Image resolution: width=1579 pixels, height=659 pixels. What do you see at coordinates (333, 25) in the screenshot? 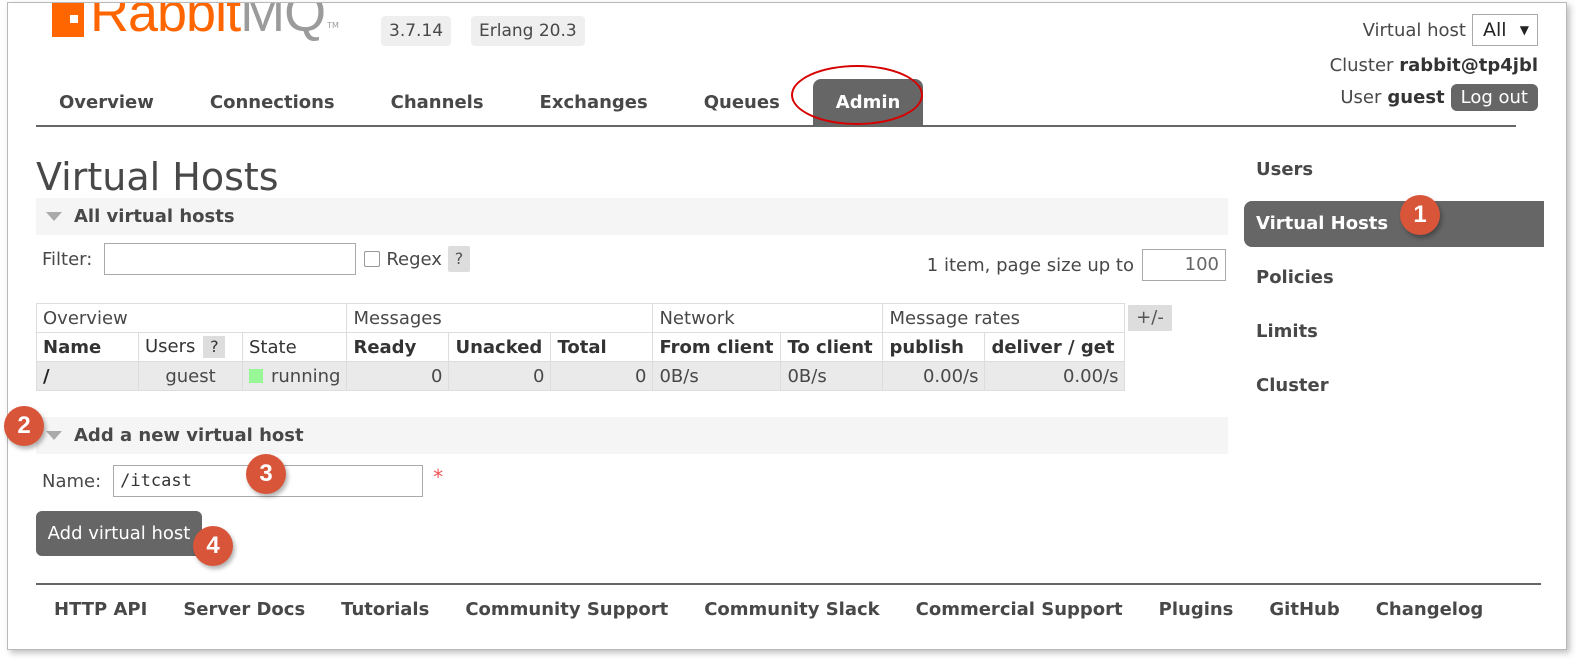
I see `logo-trademark: TM` at bounding box center [333, 25].